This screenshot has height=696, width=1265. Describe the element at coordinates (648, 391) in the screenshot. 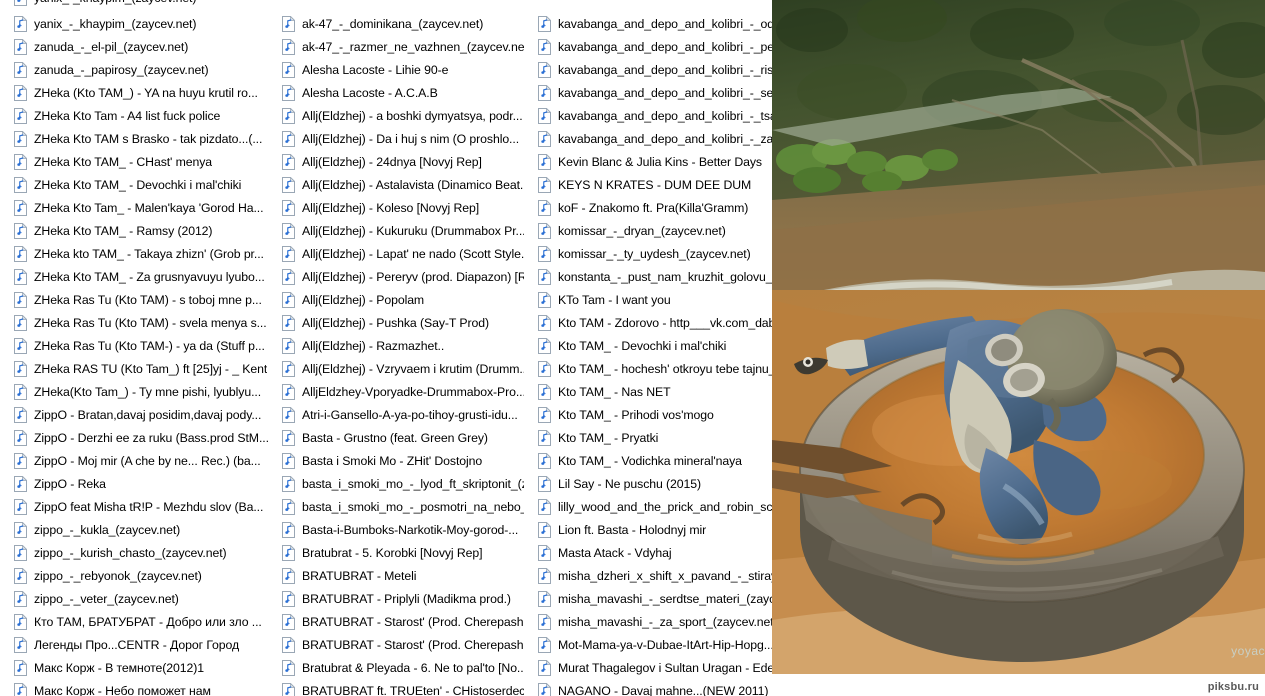

I see `file-list-item: Kto TAM_ - Nas NET` at that location.